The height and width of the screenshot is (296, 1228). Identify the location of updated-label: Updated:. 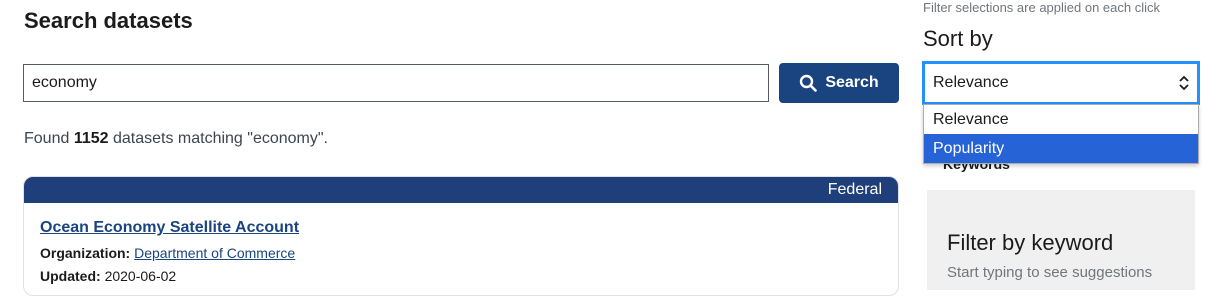
(70, 276).